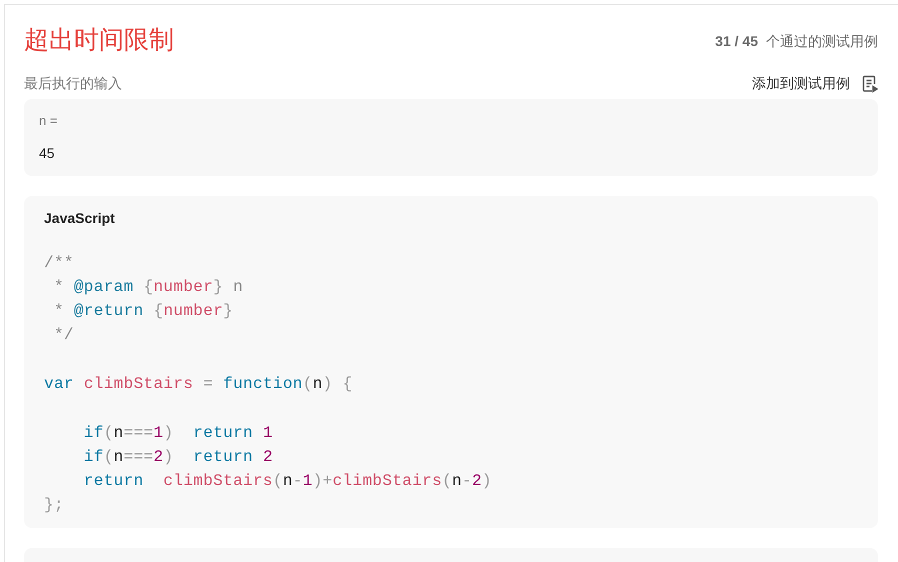  Describe the element at coordinates (63, 335) in the screenshot. I see `code-line: */` at that location.